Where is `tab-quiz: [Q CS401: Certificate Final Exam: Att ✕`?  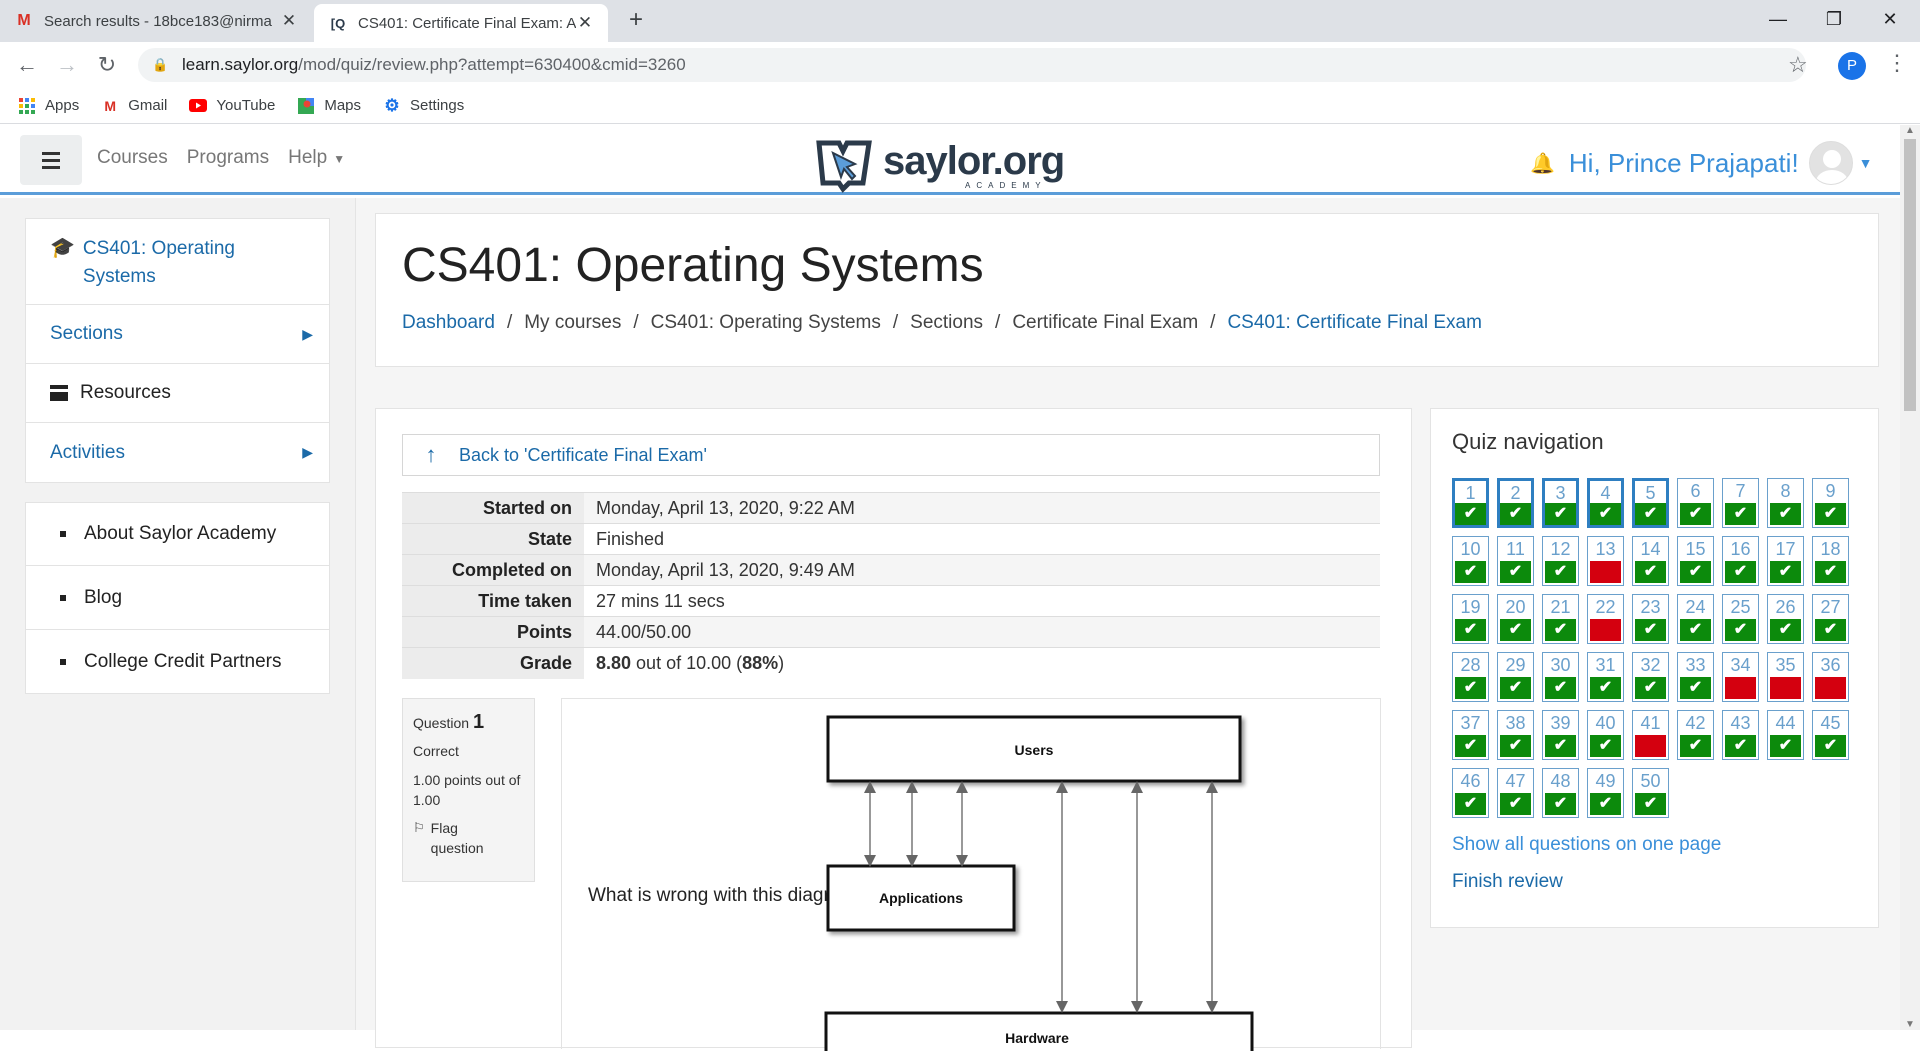 tab-quiz: [Q CS401: Certificate Final Exam: Att ✕ is located at coordinates (461, 23).